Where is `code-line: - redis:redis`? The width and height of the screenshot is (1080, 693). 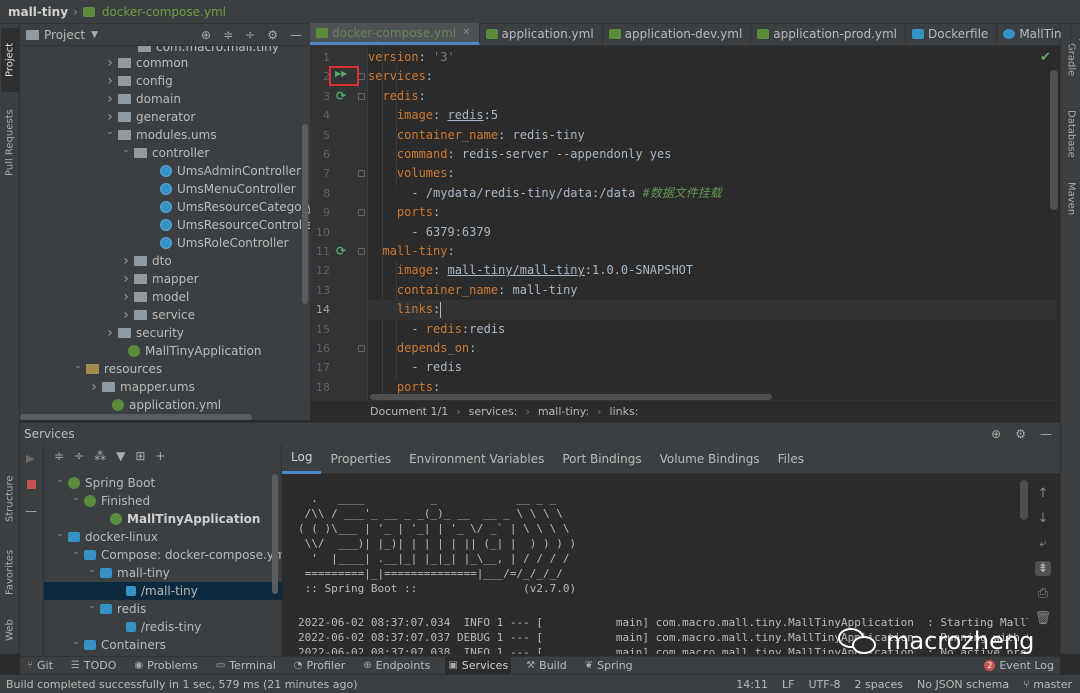
code-line: - redis:redis is located at coordinates (712, 329).